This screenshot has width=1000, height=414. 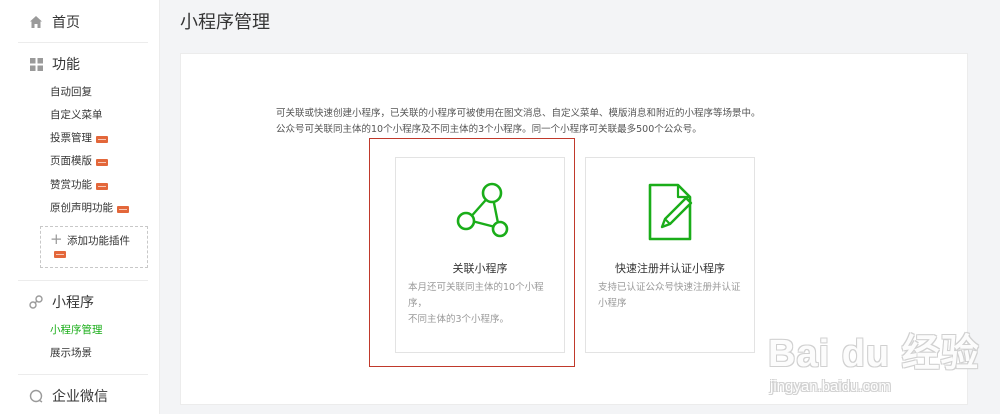 I want to click on sidebar-item-label: 页面模版, so click(x=71, y=161).